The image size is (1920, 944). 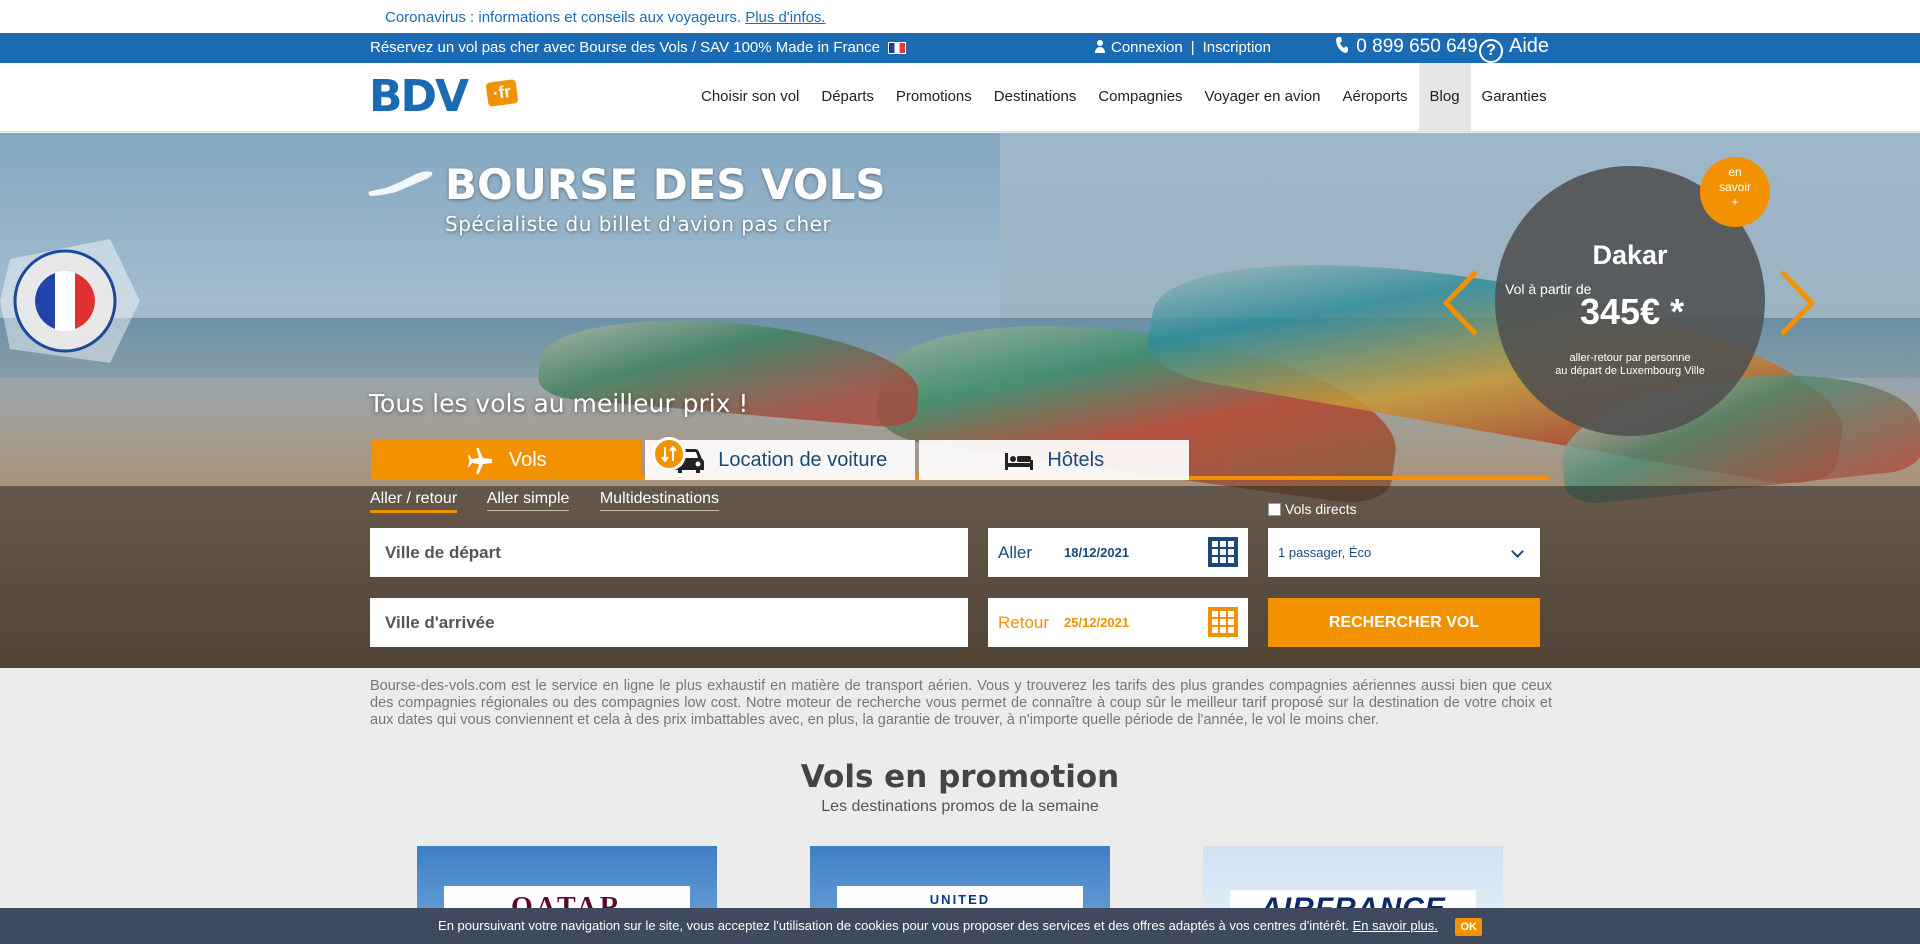 I want to click on promotions-subtitle: Les destinations promos de la semaine, so click(x=960, y=806).